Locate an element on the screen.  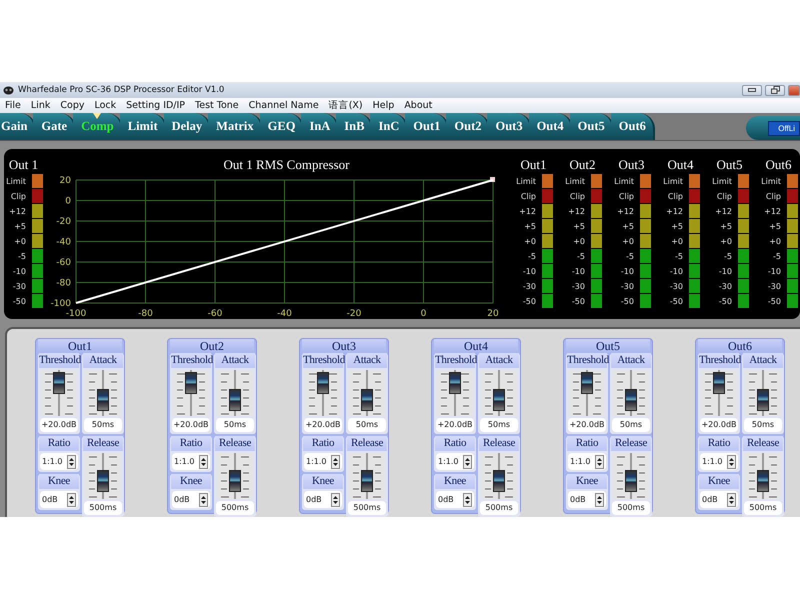
parameter-label: Attack is located at coordinates (103, 360).